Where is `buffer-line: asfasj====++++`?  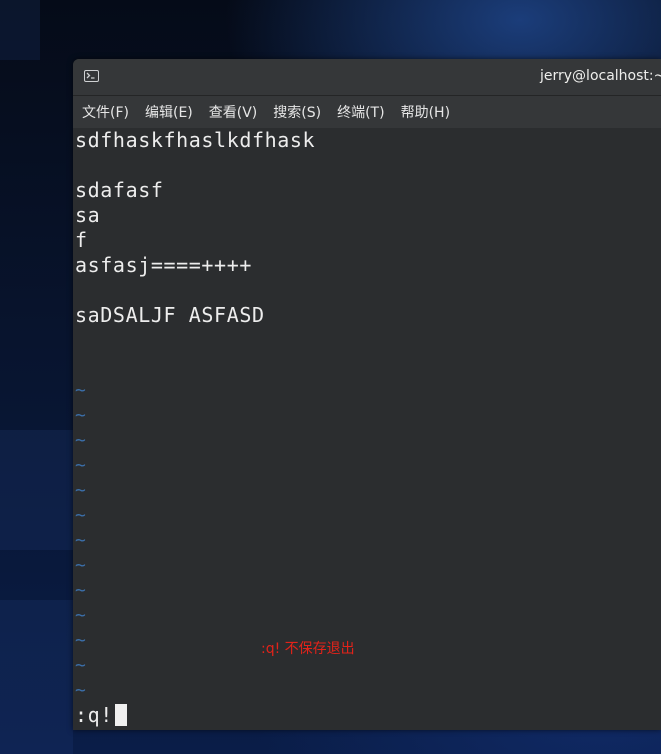
buffer-line: asfasj====++++ is located at coordinates (163, 265).